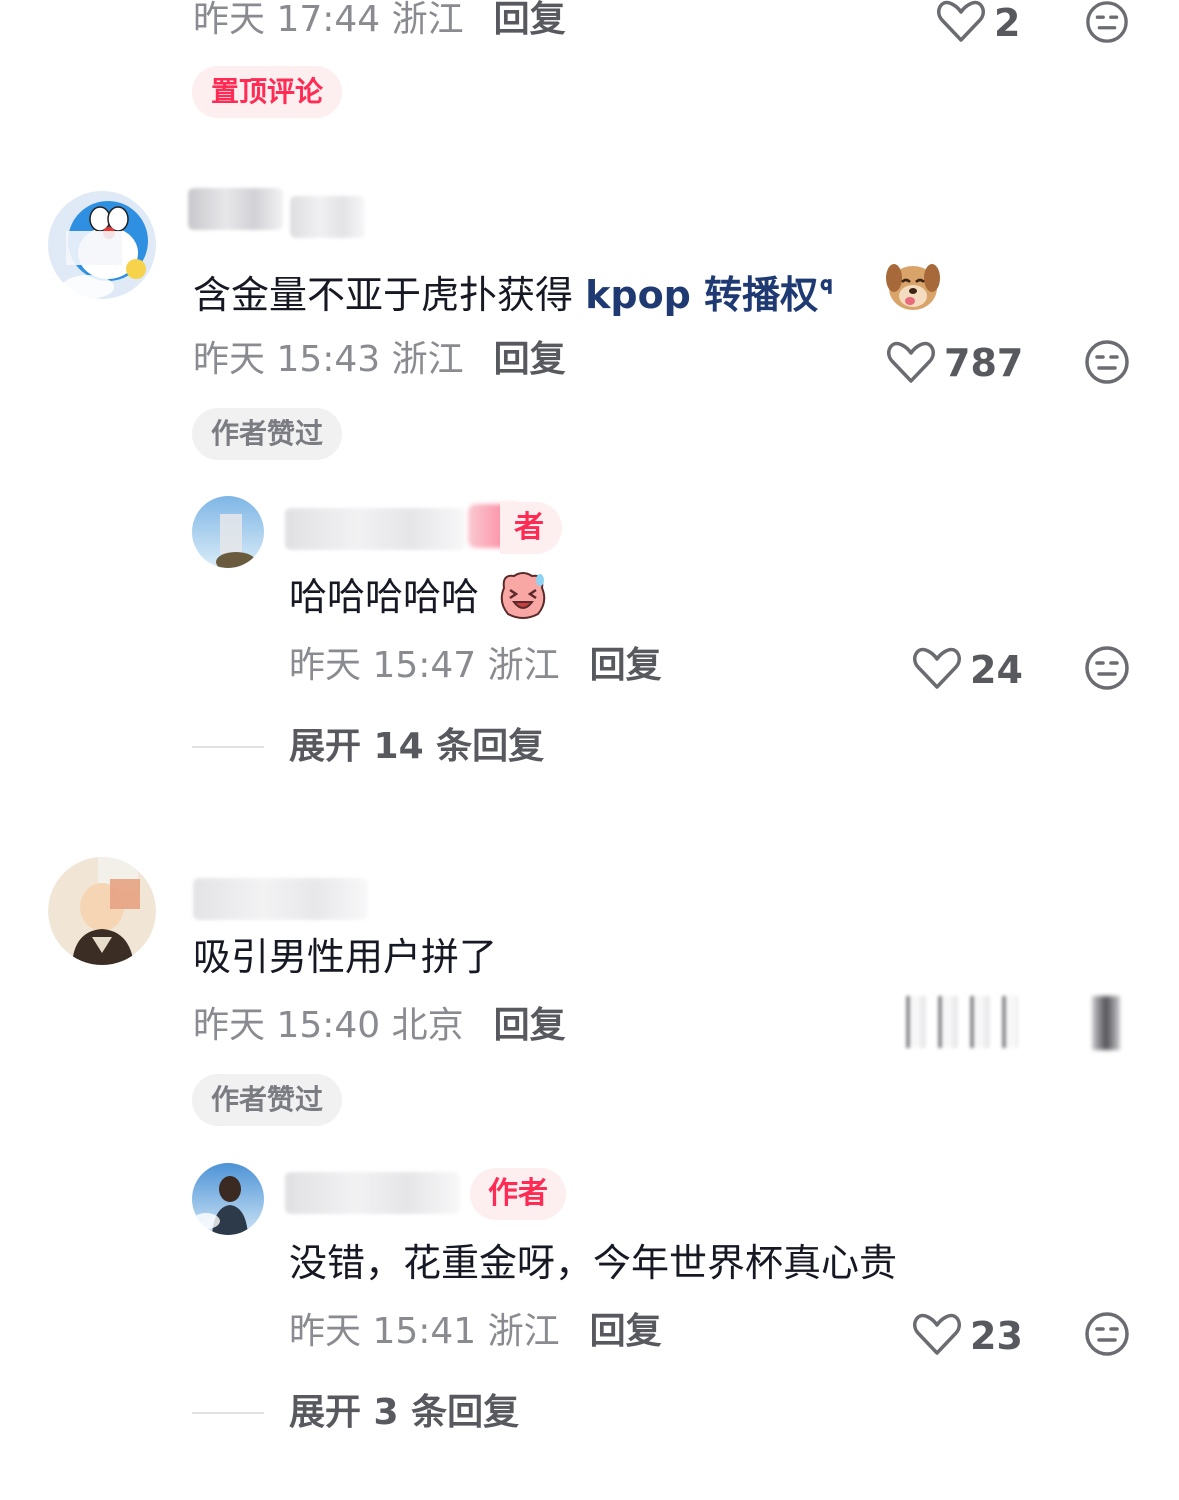 The height and width of the screenshot is (1500, 1179). I want to click on like-count: 787, so click(984, 363).